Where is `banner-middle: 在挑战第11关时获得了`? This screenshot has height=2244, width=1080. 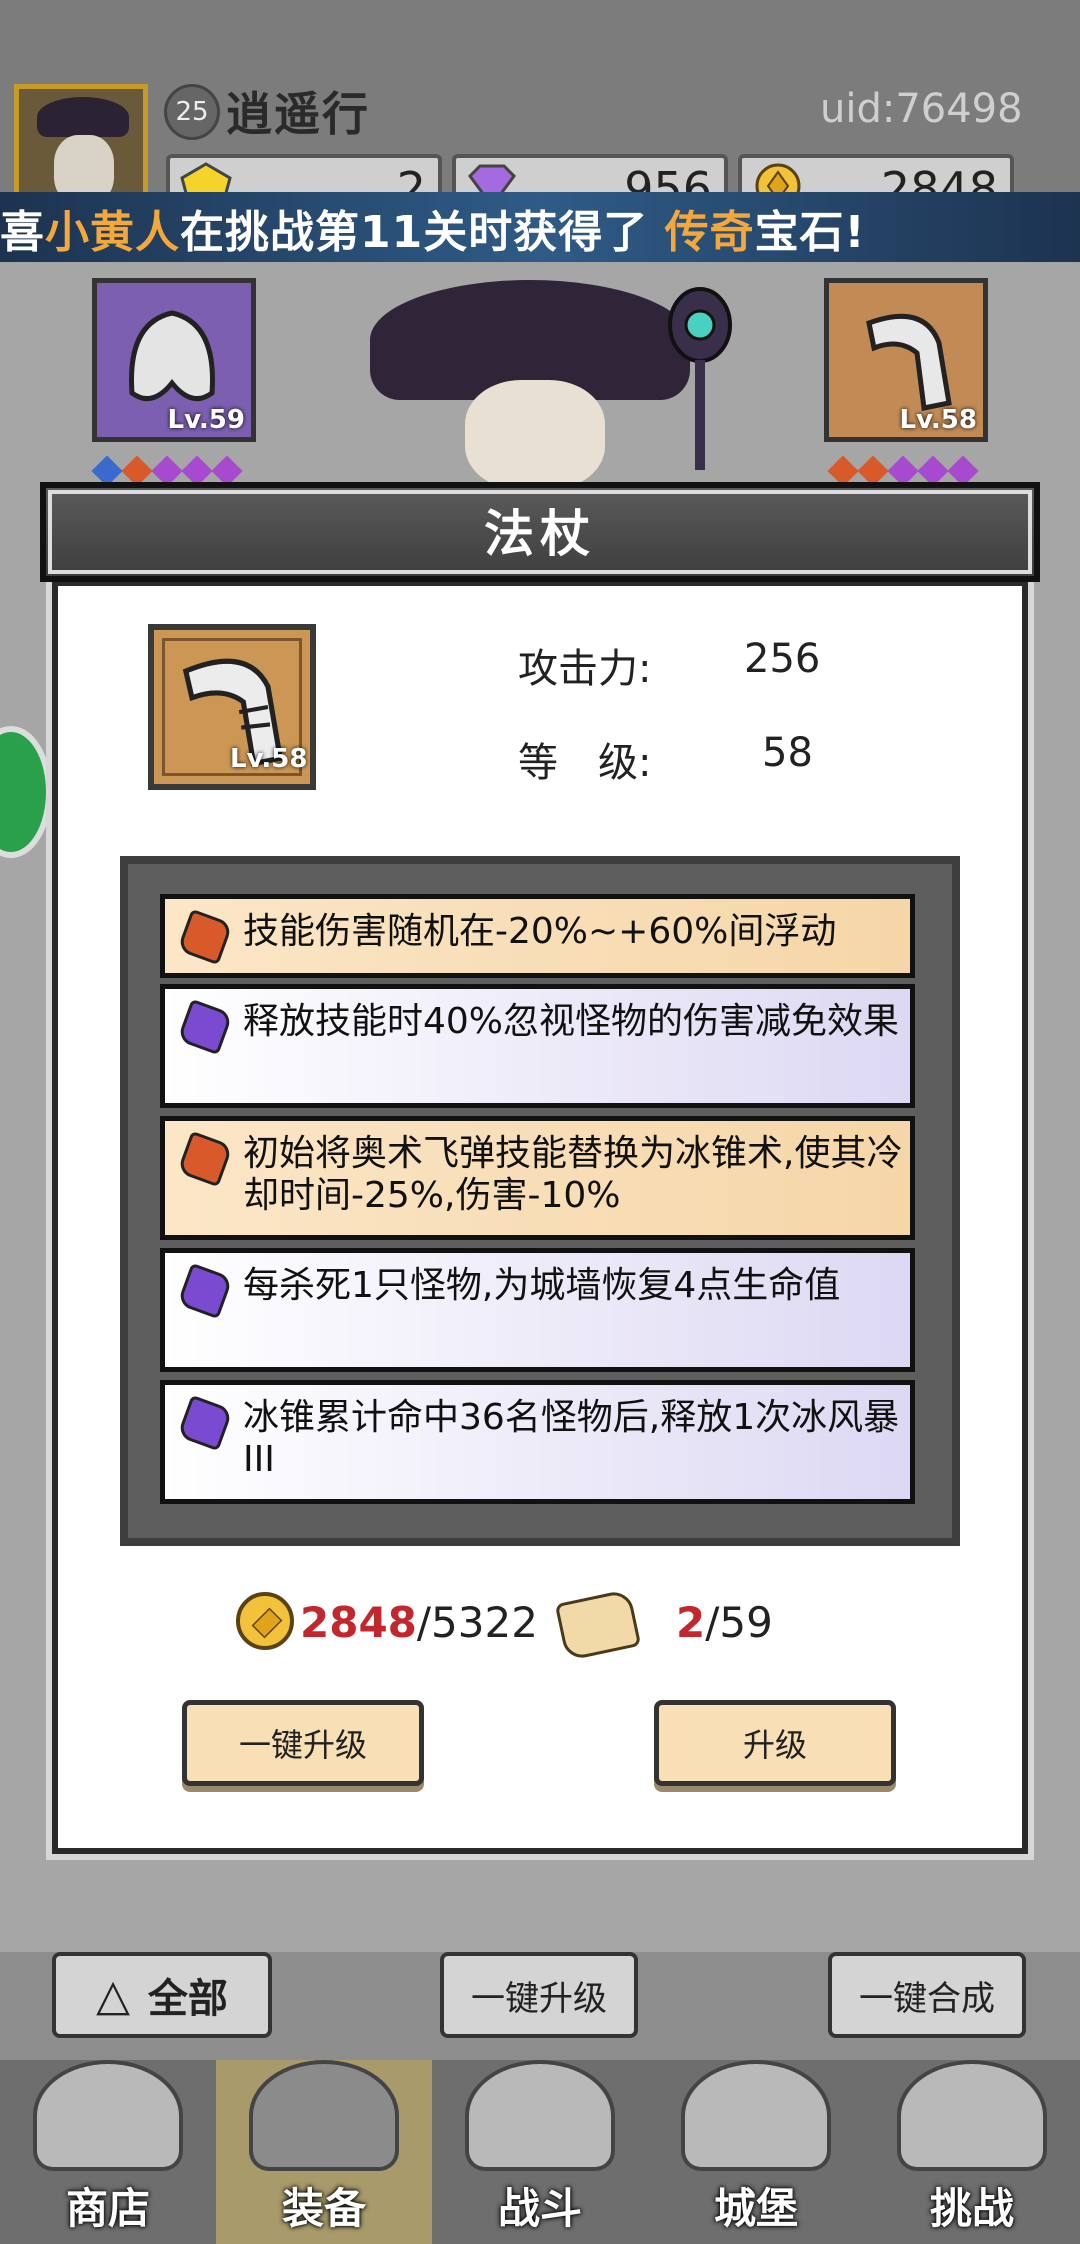 banner-middle: 在挑战第11关时获得了 is located at coordinates (414, 232).